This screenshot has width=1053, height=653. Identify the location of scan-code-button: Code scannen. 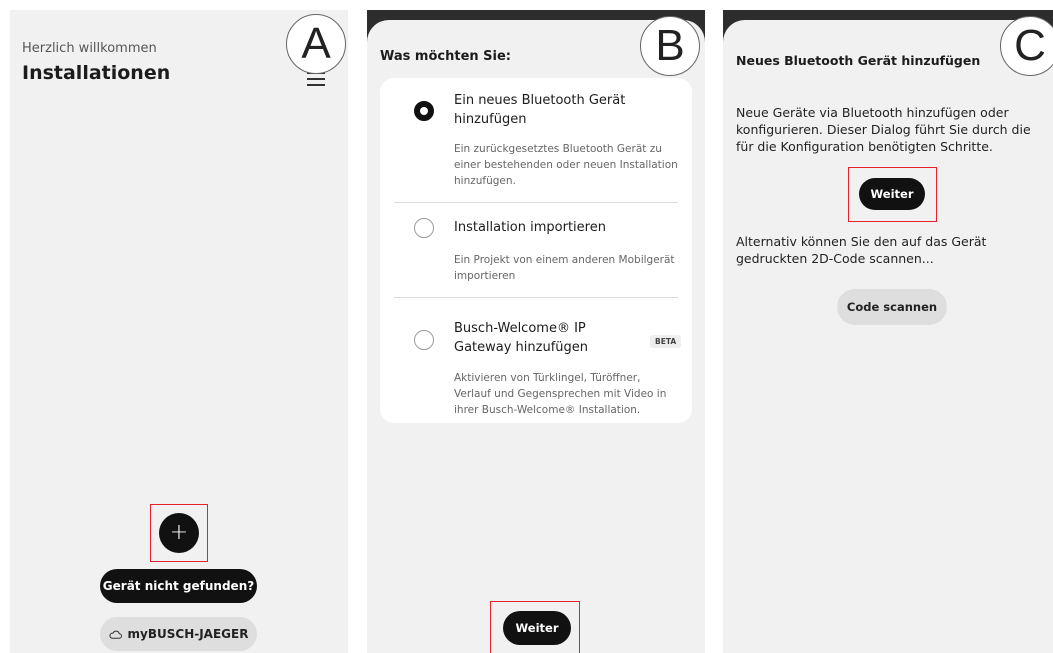
(892, 307).